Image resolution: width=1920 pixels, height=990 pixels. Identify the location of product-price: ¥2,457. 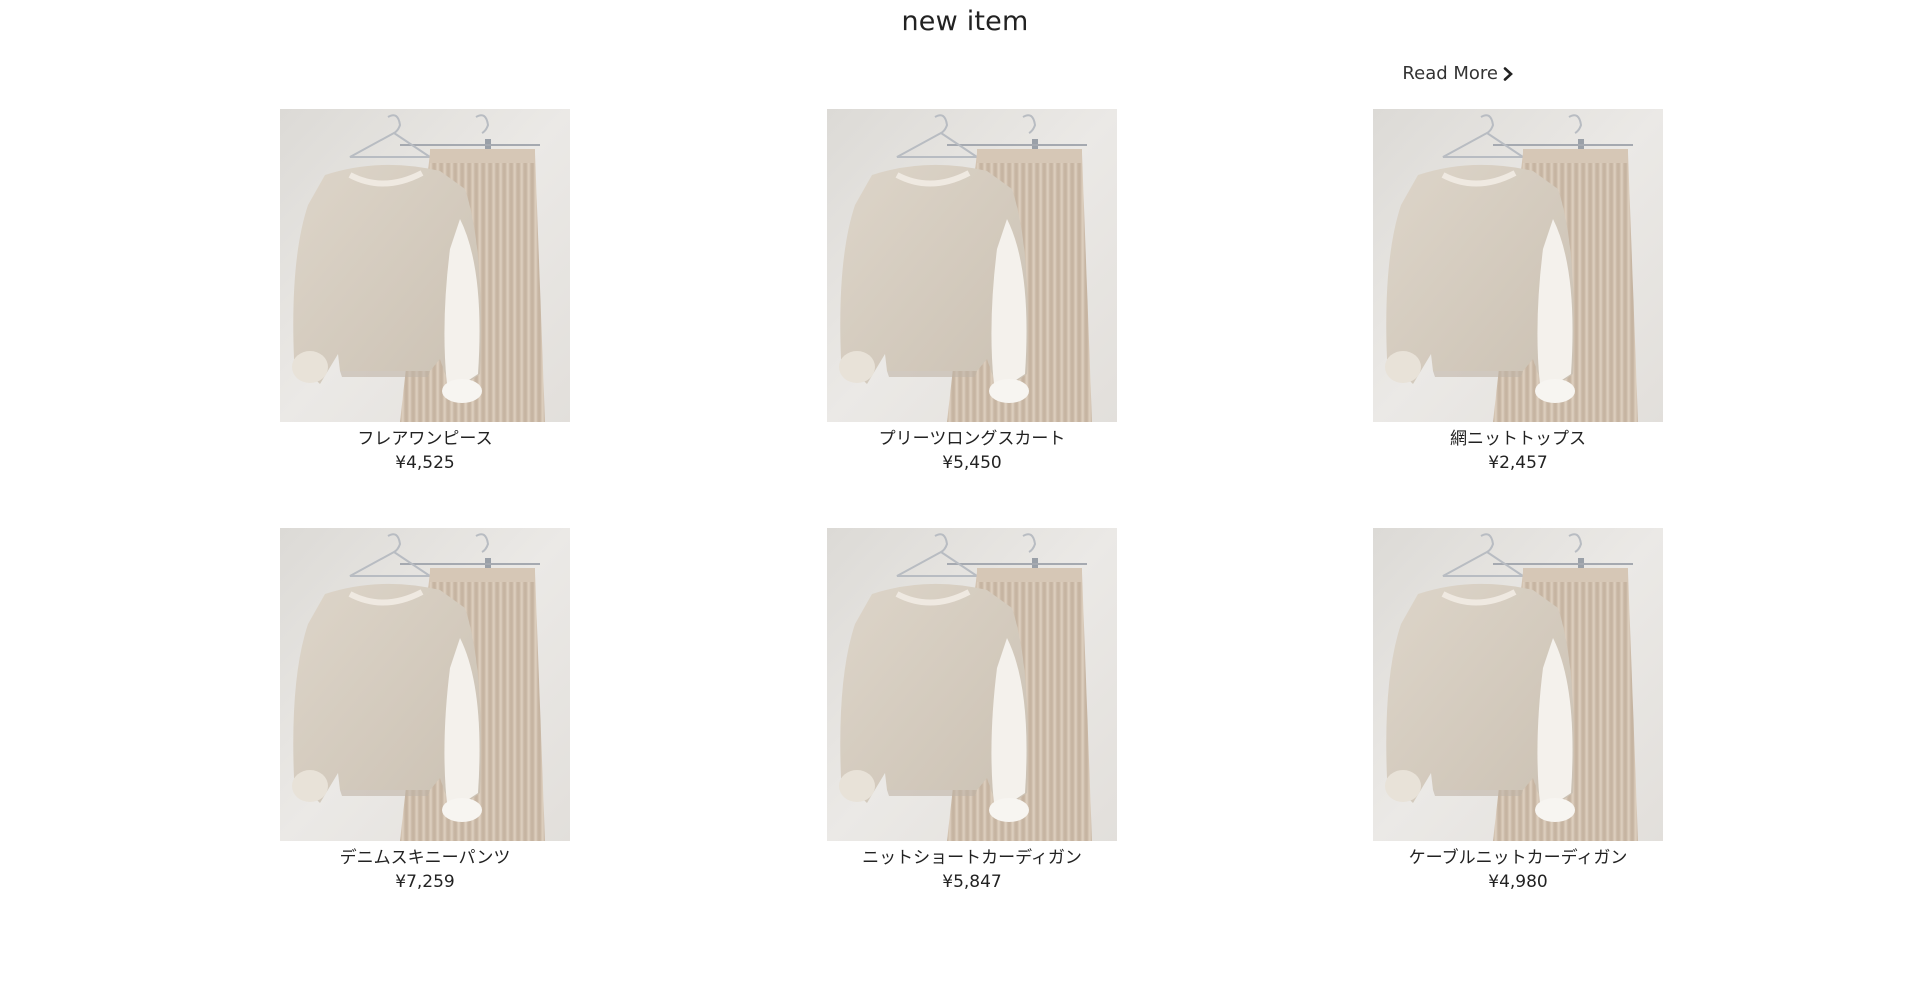
(1518, 463).